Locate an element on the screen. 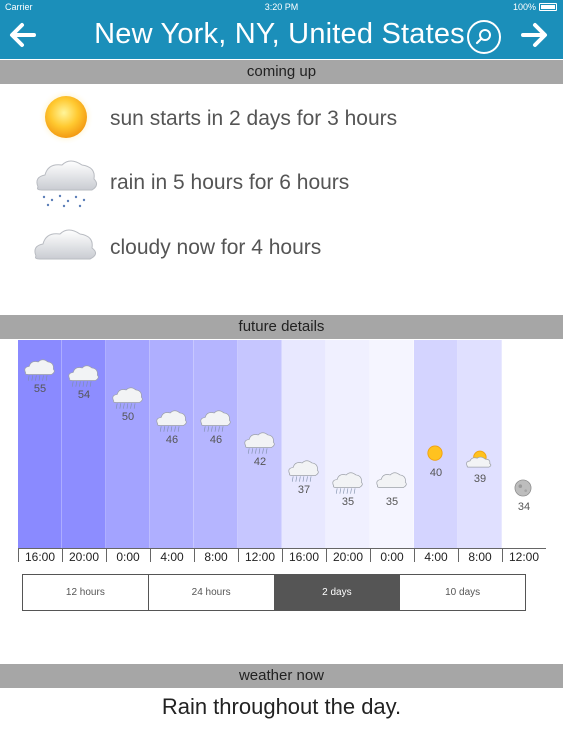 This screenshot has width=563, height=750. status-bar: Carrier 3:20 PM 100% is located at coordinates (281, 7).